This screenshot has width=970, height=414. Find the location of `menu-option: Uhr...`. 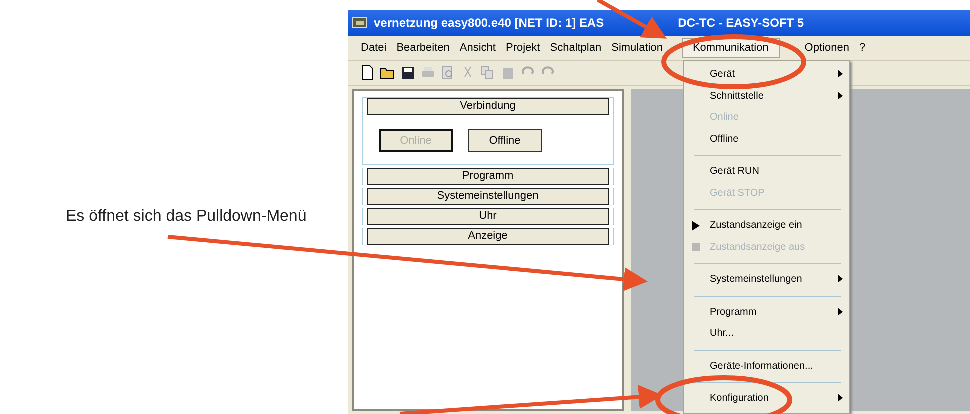

menu-option: Uhr... is located at coordinates (766, 333).